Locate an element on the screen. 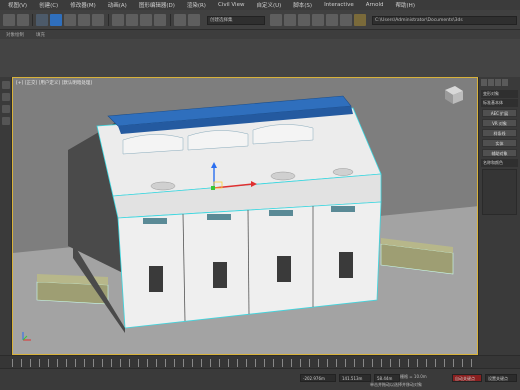 Image resolution: width=520 pixels, height=390 pixels. auto-key-button: 自动关键点 is located at coordinates (467, 378).